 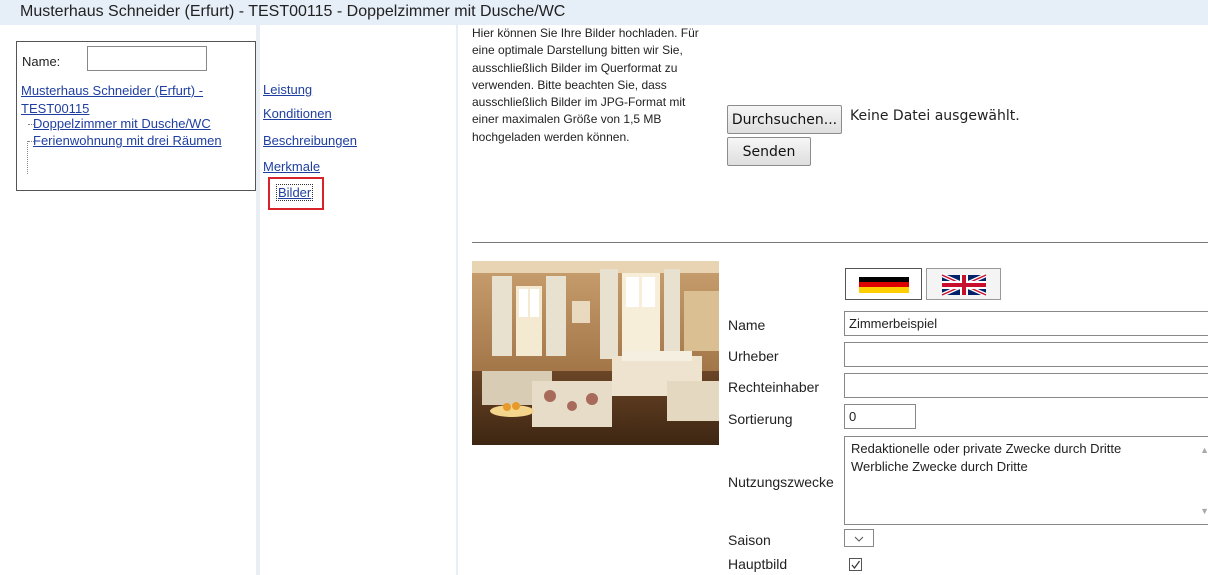 I want to click on language-en-button, so click(x=963, y=284).